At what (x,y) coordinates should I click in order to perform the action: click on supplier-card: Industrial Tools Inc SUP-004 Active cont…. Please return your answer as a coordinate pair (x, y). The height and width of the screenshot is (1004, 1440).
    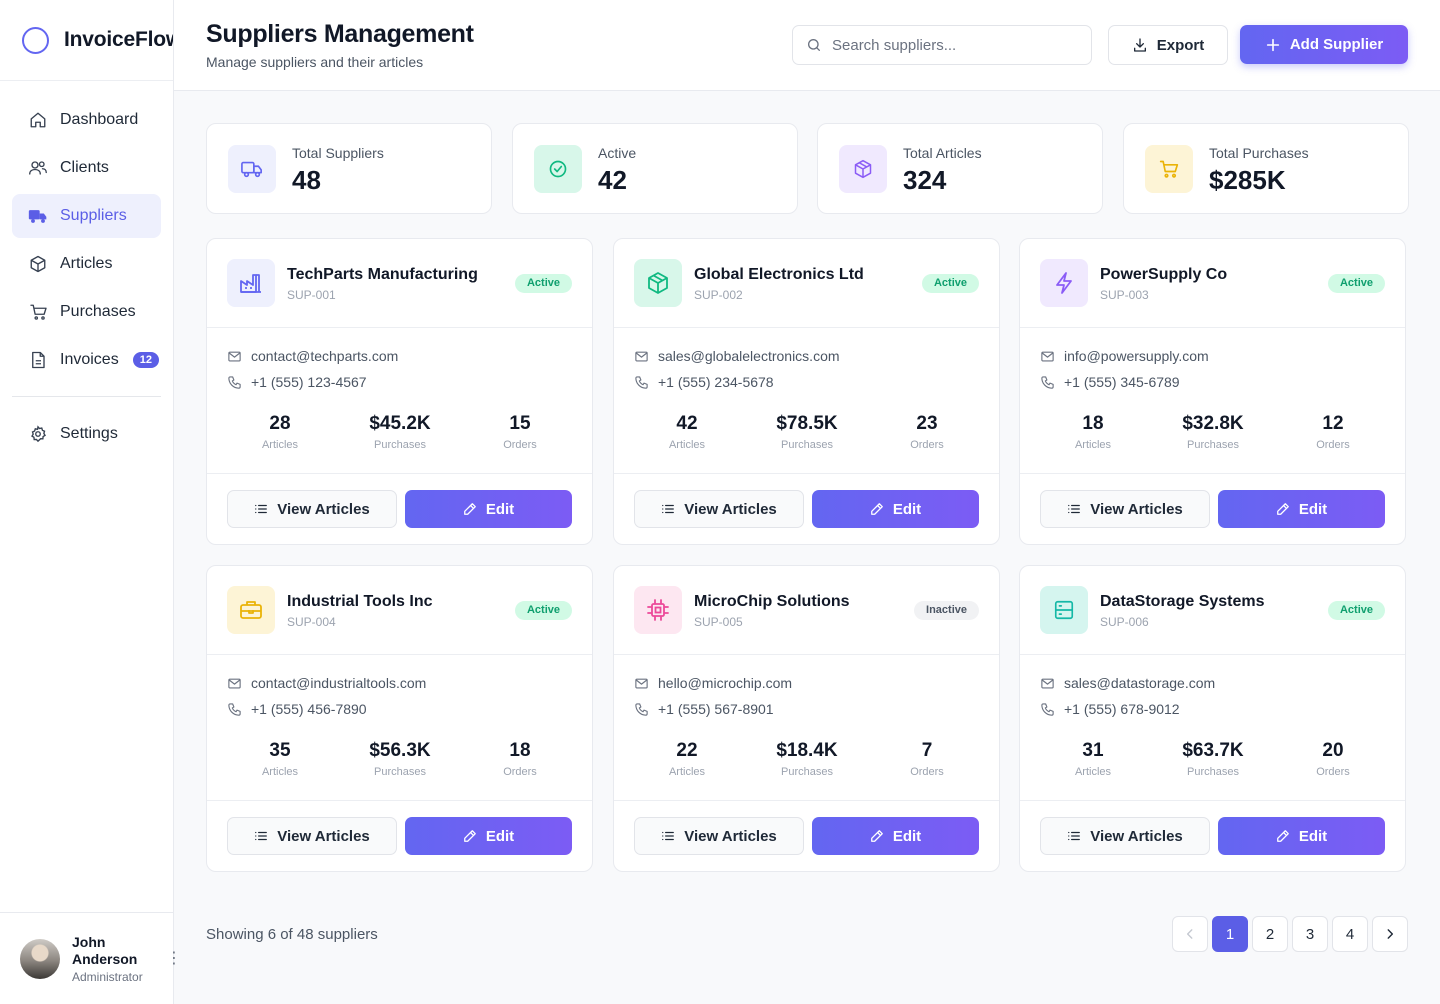
    Looking at the image, I should click on (399, 718).